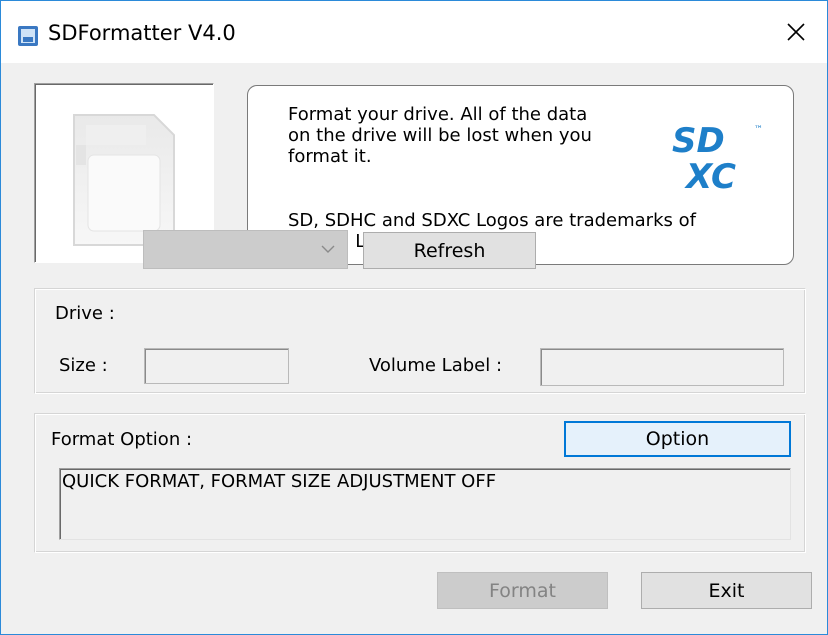  I want to click on close-icon, so click(796, 32).